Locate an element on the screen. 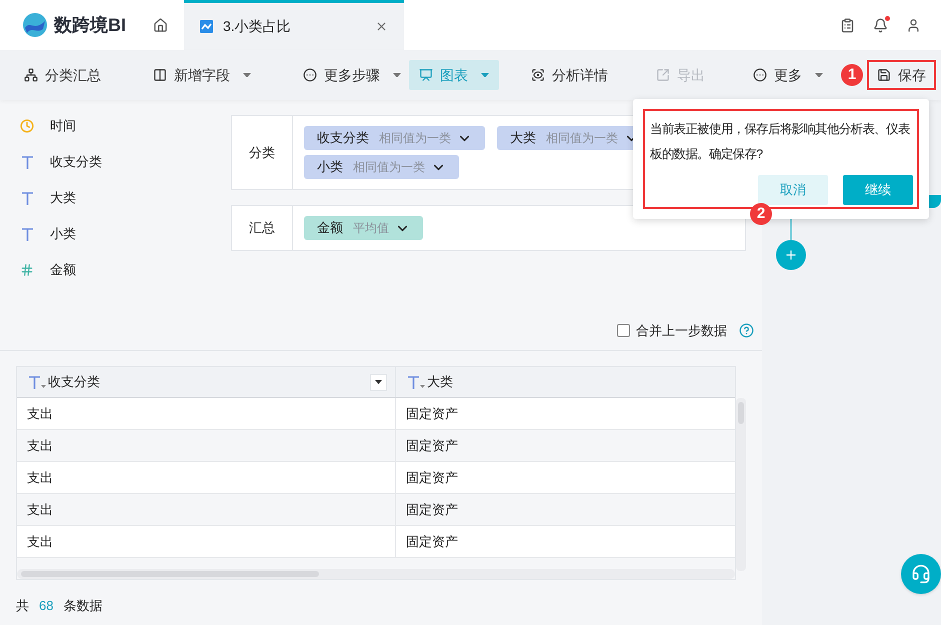 The height and width of the screenshot is (625, 941). field-name: 收支分类 is located at coordinates (76, 162).